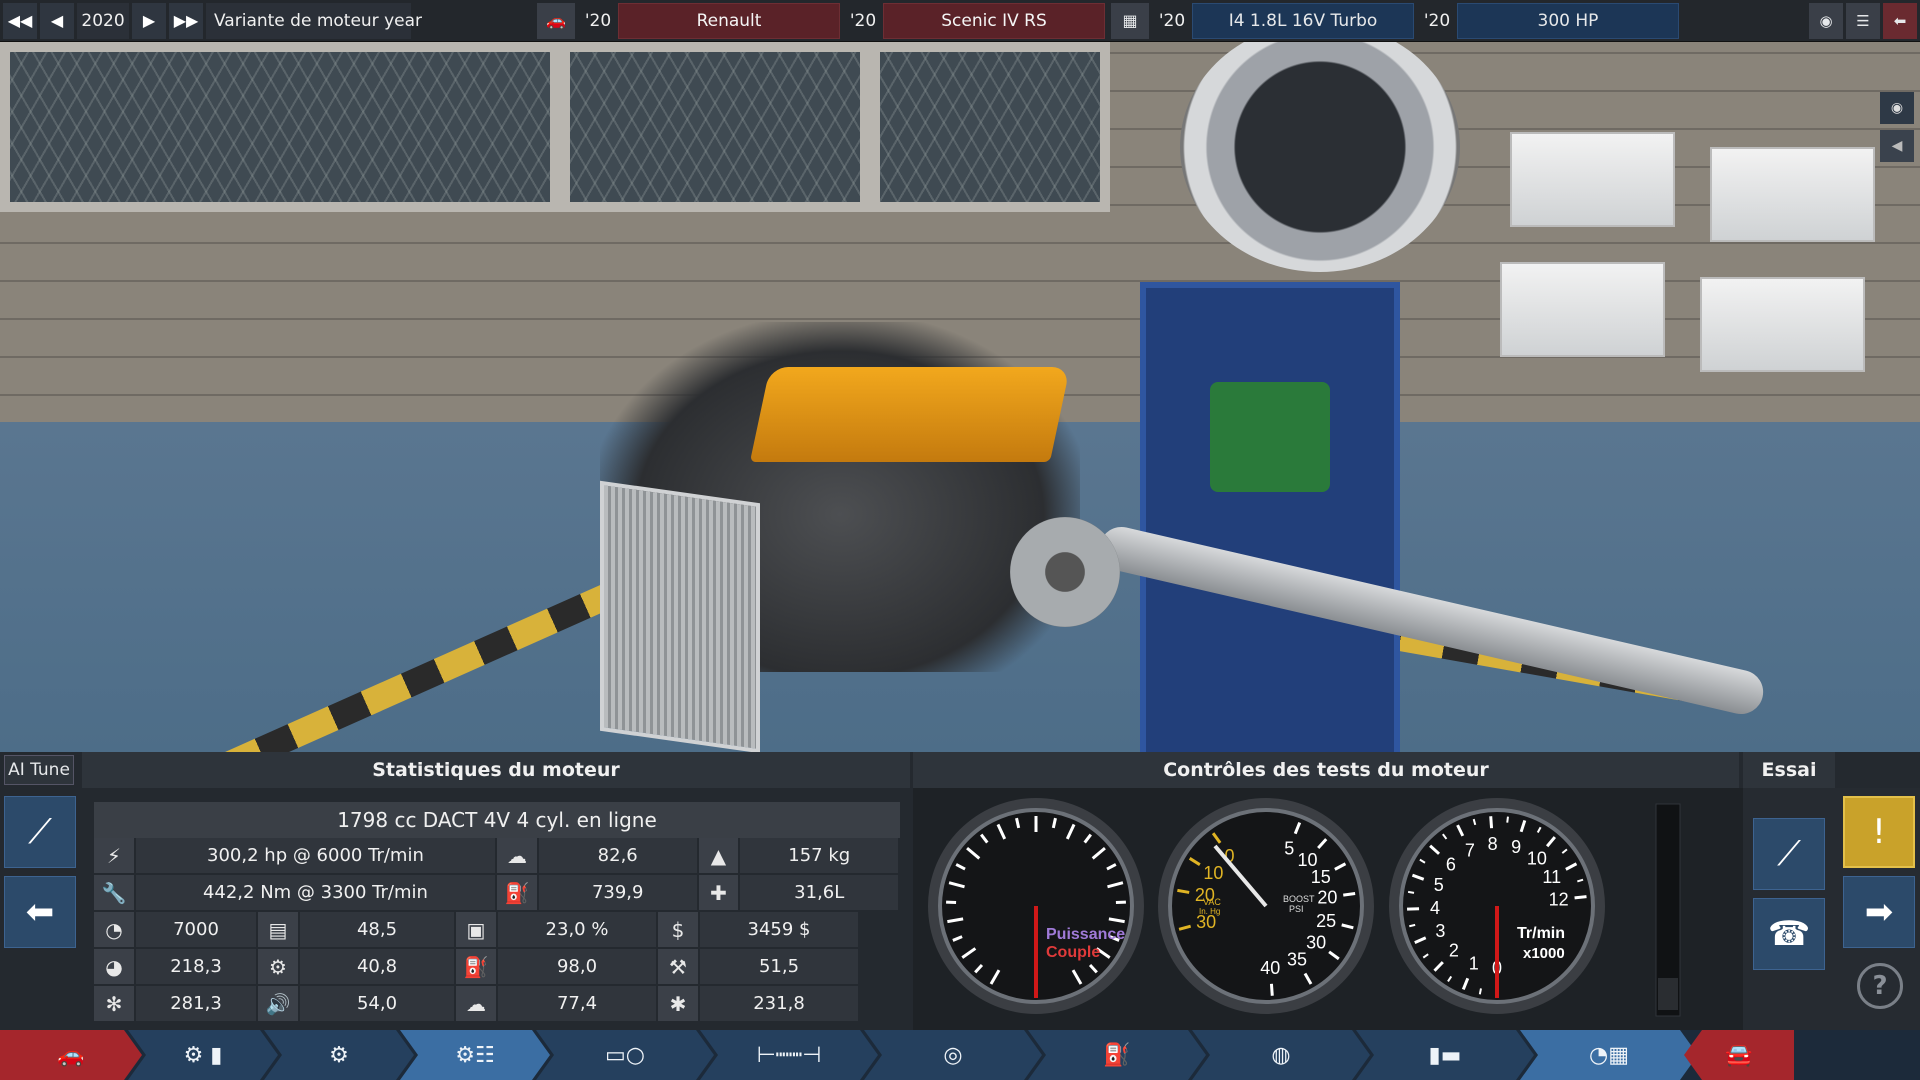  What do you see at coordinates (1327, 897) in the screenshot?
I see `boost-psi-tick-label: 20` at bounding box center [1327, 897].